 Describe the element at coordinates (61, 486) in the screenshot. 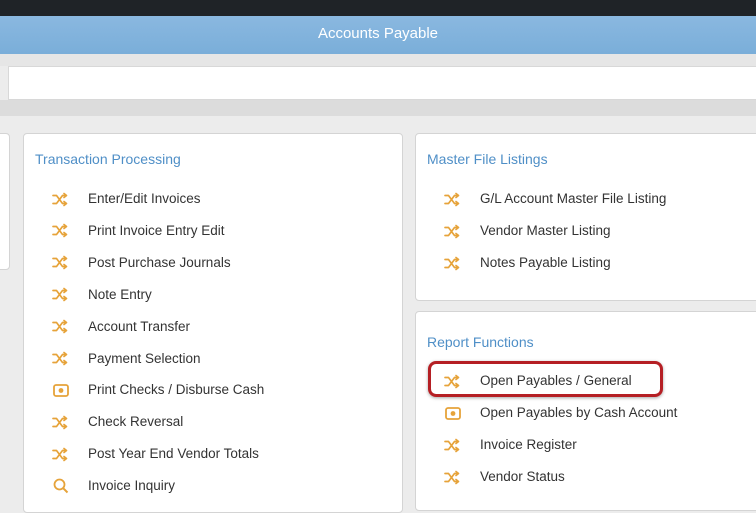

I see `search-icon` at that location.